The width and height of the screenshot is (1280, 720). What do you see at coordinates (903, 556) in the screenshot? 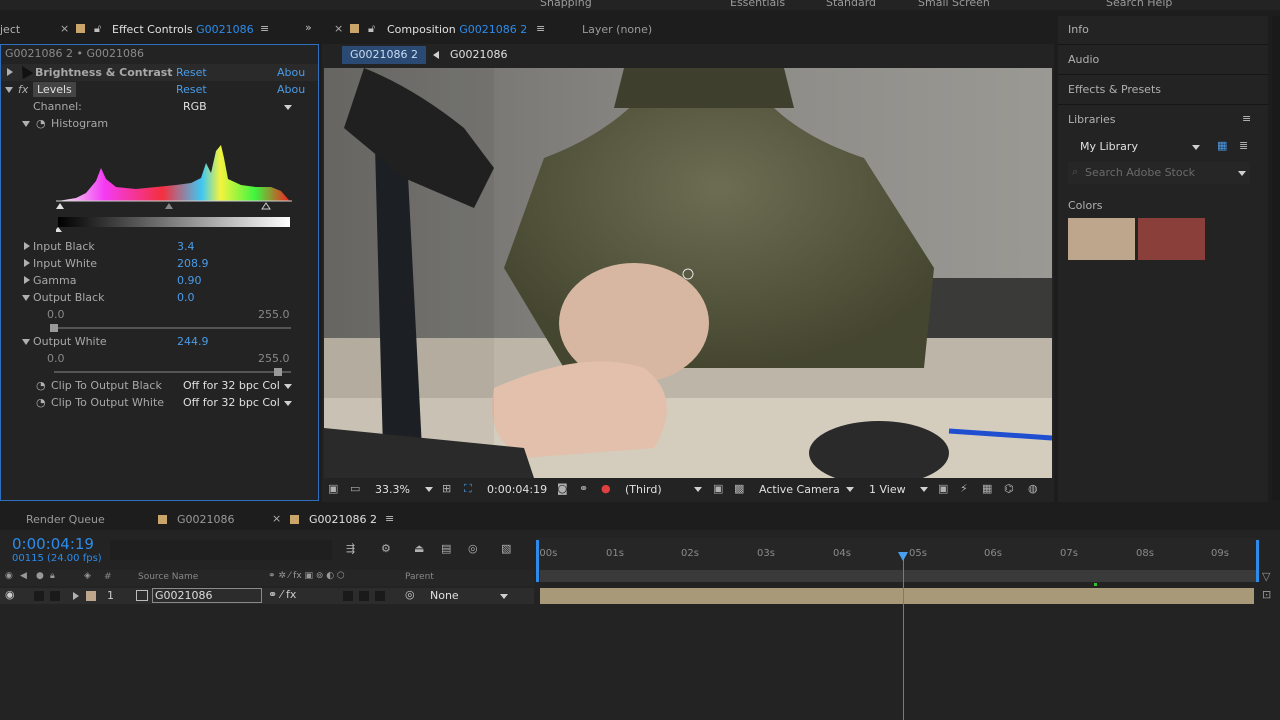
I see `playhead-icon` at bounding box center [903, 556].